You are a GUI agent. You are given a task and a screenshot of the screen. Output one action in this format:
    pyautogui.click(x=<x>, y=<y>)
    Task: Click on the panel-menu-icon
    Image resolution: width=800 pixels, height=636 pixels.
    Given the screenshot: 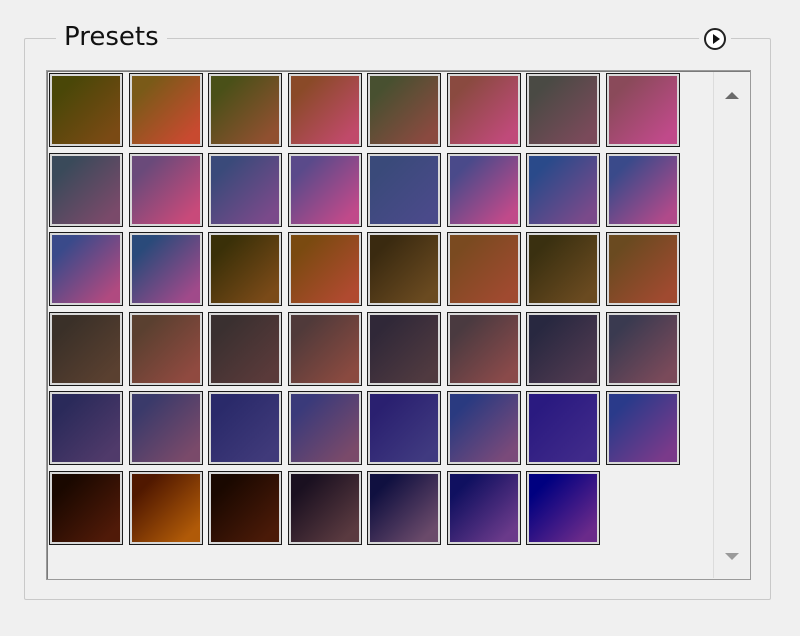 What is the action you would take?
    pyautogui.click(x=715, y=39)
    